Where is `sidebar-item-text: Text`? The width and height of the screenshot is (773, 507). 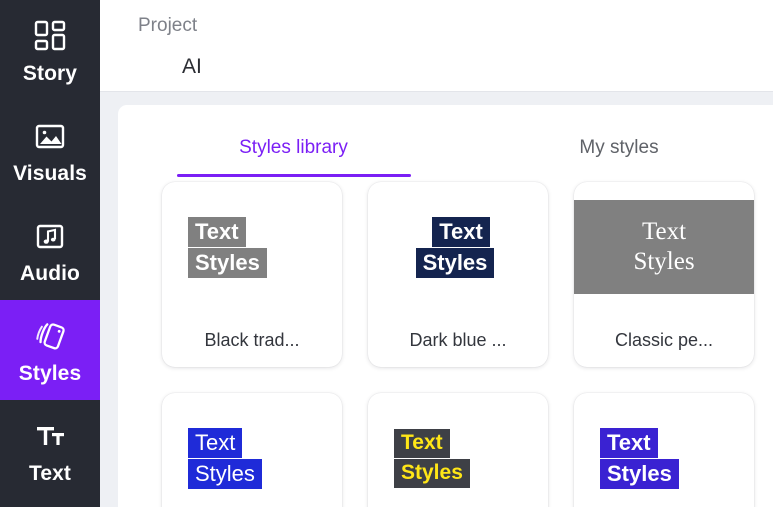
sidebar-item-text: Text is located at coordinates (50, 450).